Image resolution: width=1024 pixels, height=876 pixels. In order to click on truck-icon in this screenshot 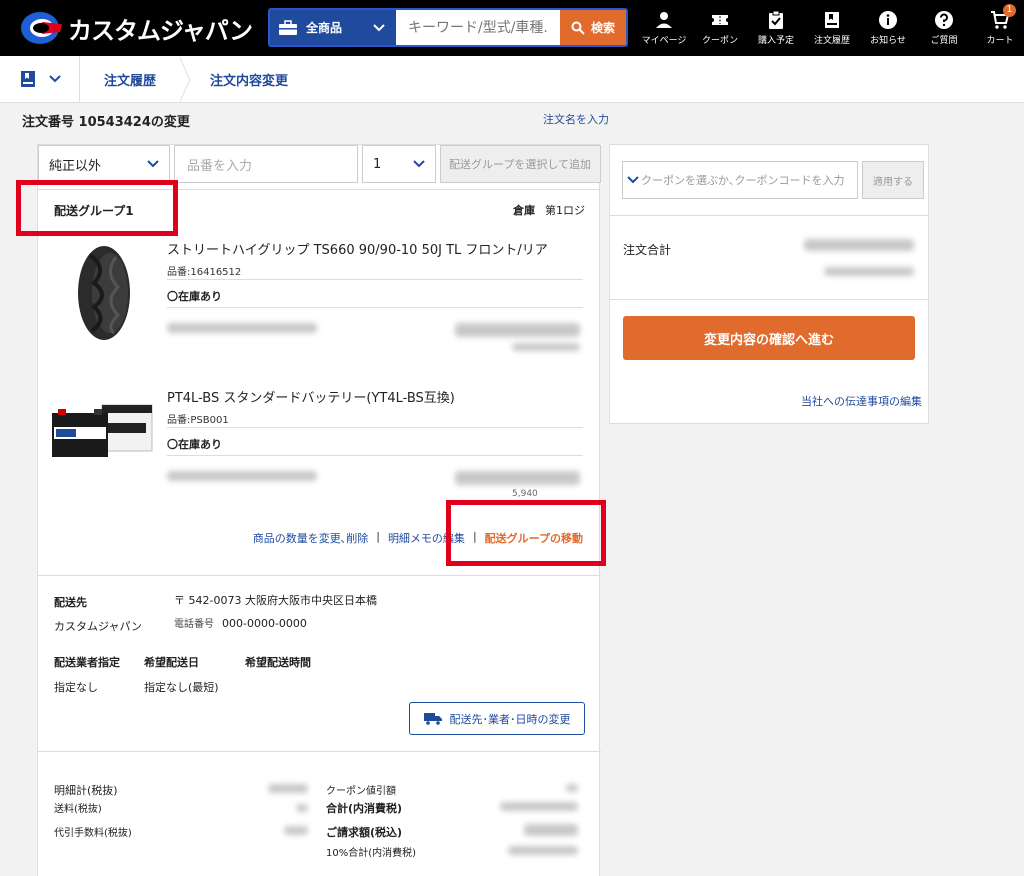, I will do `click(432, 719)`.